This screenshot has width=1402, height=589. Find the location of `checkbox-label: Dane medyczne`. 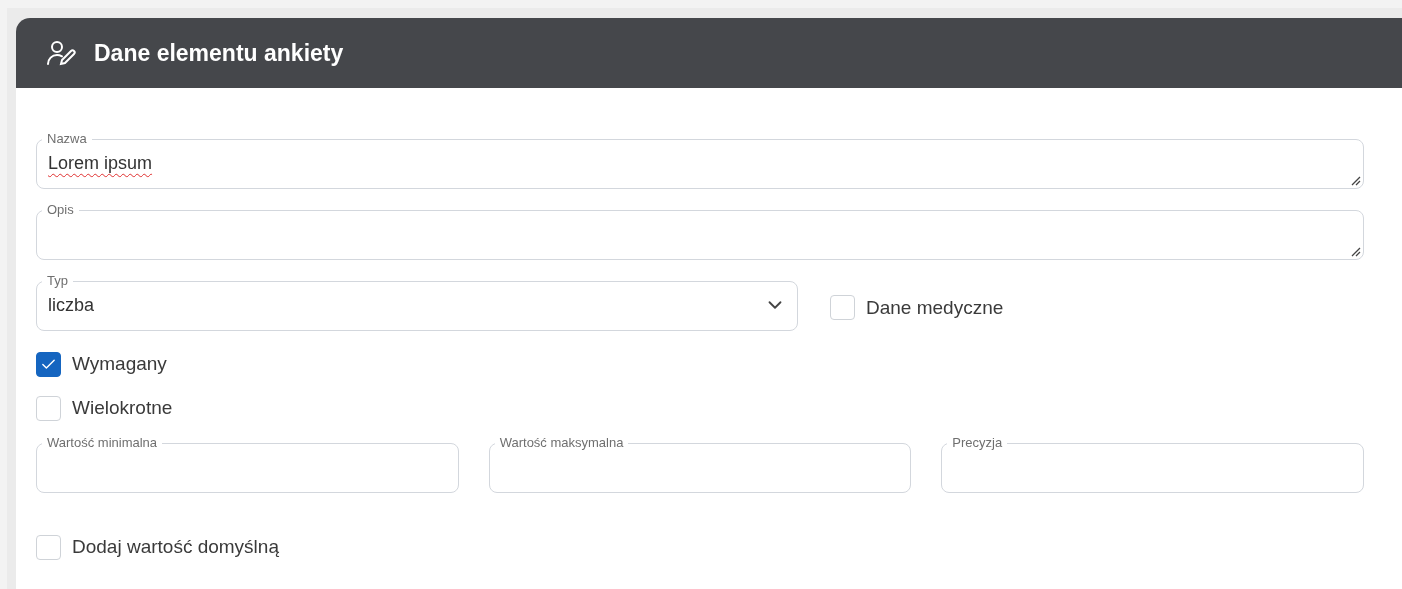

checkbox-label: Dane medyczne is located at coordinates (935, 307).